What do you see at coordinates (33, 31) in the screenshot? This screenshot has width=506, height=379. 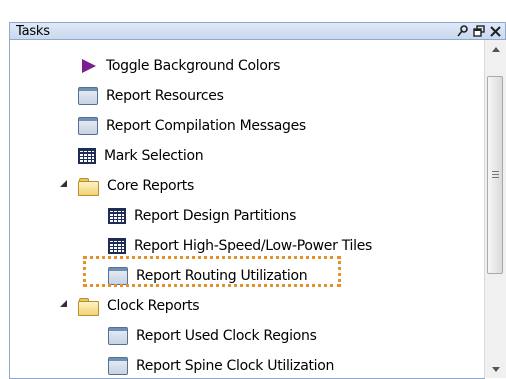 I see `panel-title: Tasks` at bounding box center [33, 31].